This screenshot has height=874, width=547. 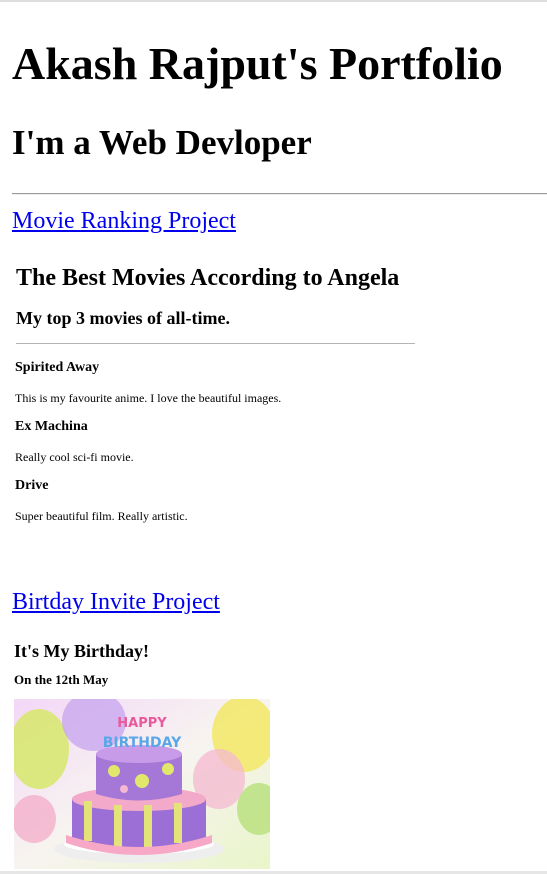 What do you see at coordinates (208, 278) in the screenshot?
I see `movies-title: The Best Movies According to Angela` at bounding box center [208, 278].